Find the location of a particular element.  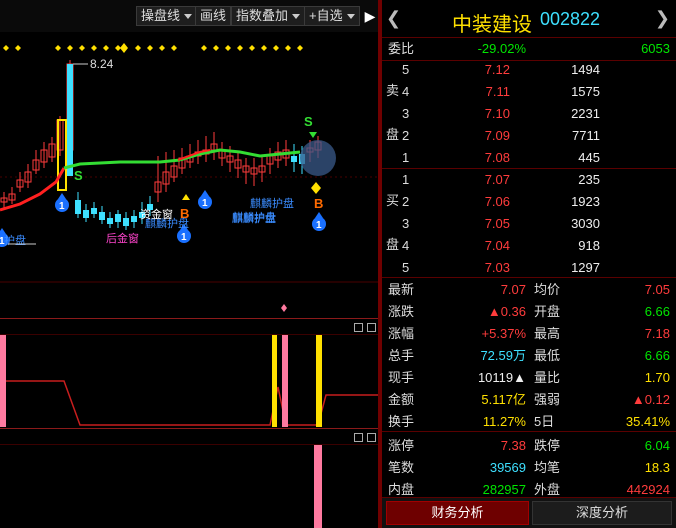

chevron-right-icon: ❯ is located at coordinates (662, 18).